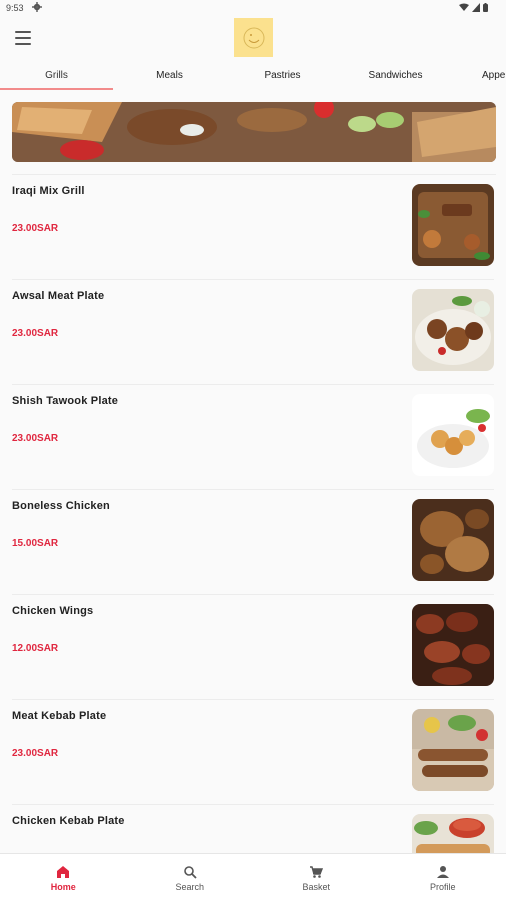 This screenshot has height=900, width=506. I want to click on signal-icon, so click(476, 7).